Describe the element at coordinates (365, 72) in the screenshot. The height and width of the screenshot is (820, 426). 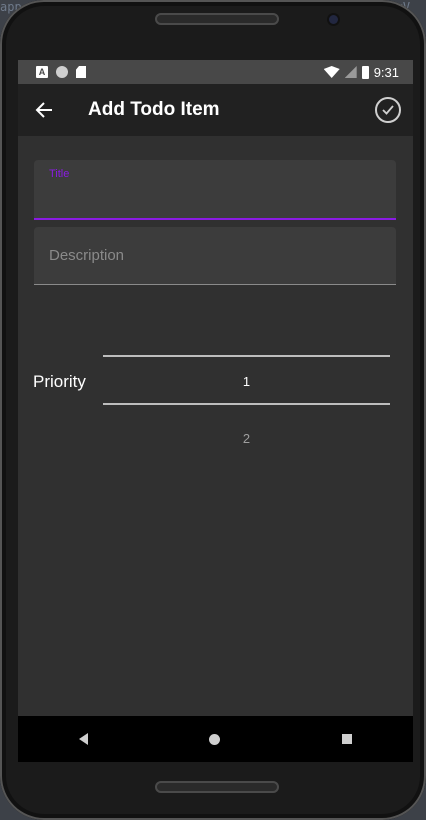
I see `battery-icon` at that location.